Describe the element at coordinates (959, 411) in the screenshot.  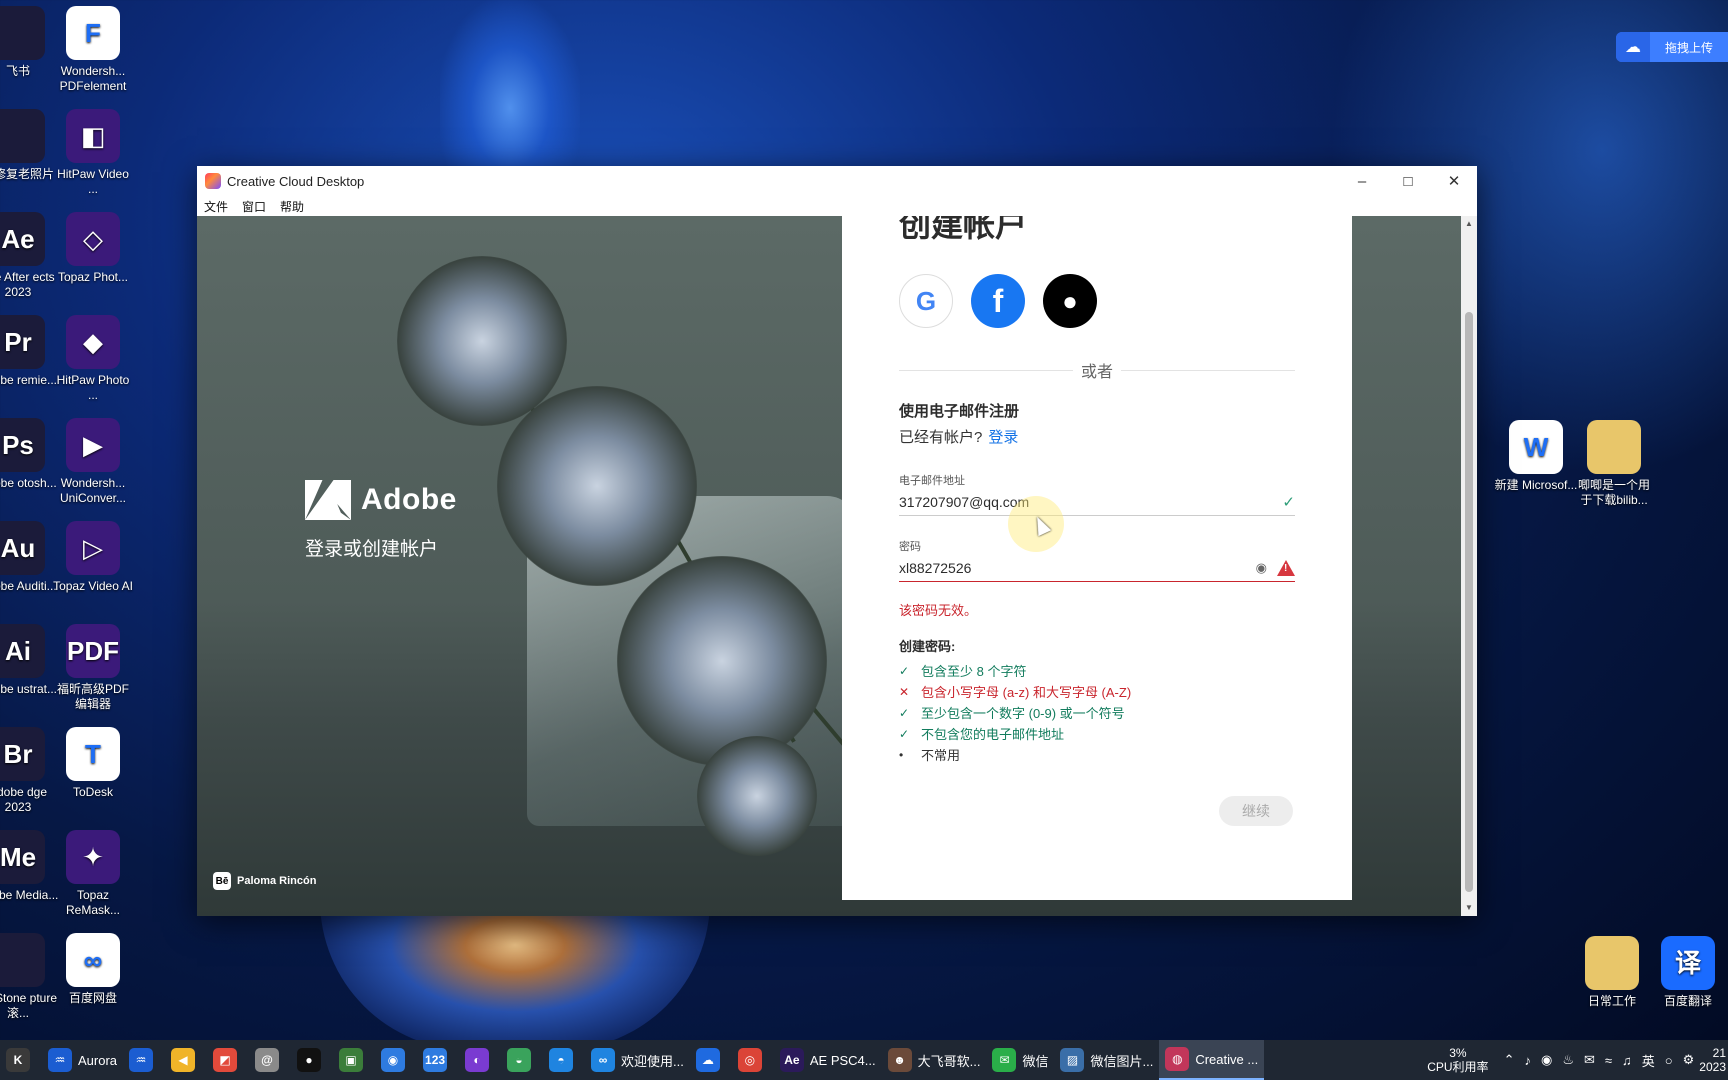
I see `email-signup-title: 使用电子邮件注册` at that location.